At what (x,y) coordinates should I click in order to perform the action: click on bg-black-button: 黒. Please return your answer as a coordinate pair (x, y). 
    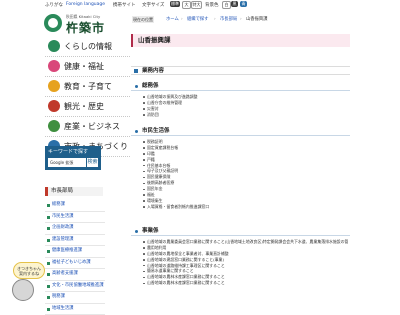
    Looking at the image, I should click on (234, 4).